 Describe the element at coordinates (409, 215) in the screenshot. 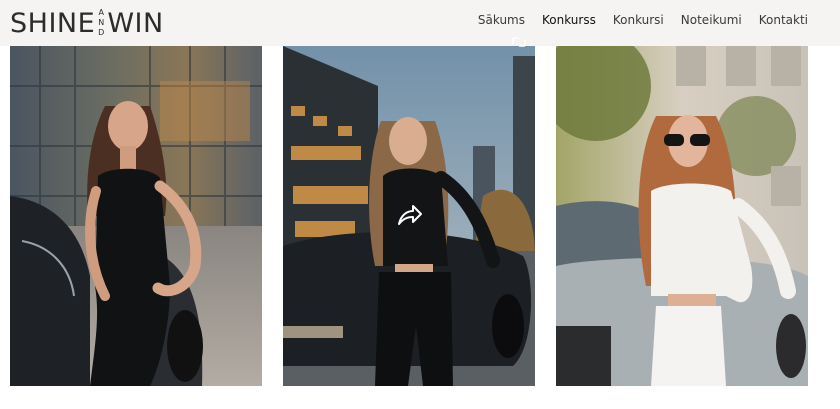

I see `share-arrow-icon` at that location.